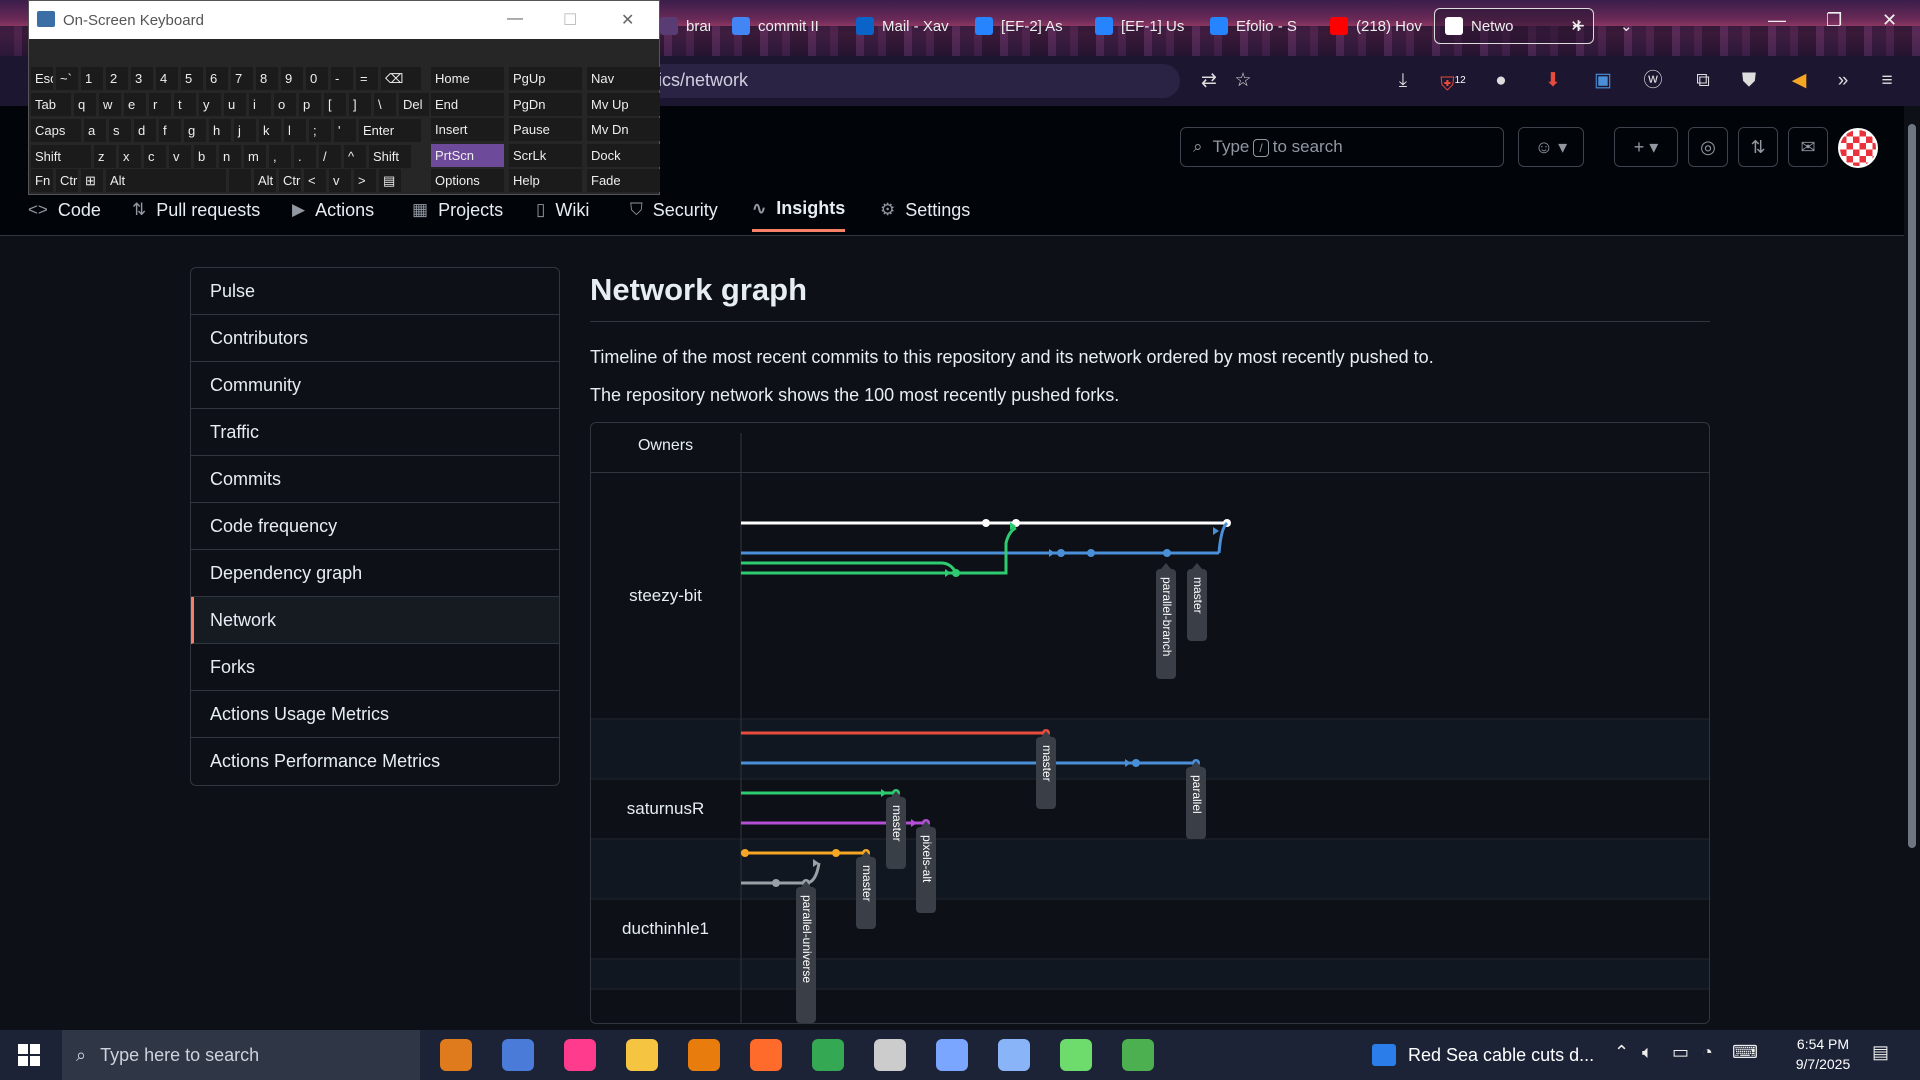 This screenshot has width=1920, height=1080. I want to click on extension-icon: ●, so click(1501, 81).